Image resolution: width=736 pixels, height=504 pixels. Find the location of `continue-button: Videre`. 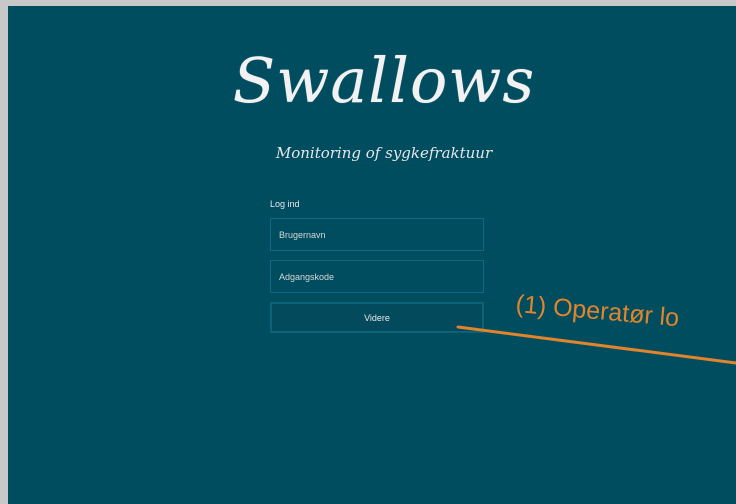

continue-button: Videre is located at coordinates (377, 317).